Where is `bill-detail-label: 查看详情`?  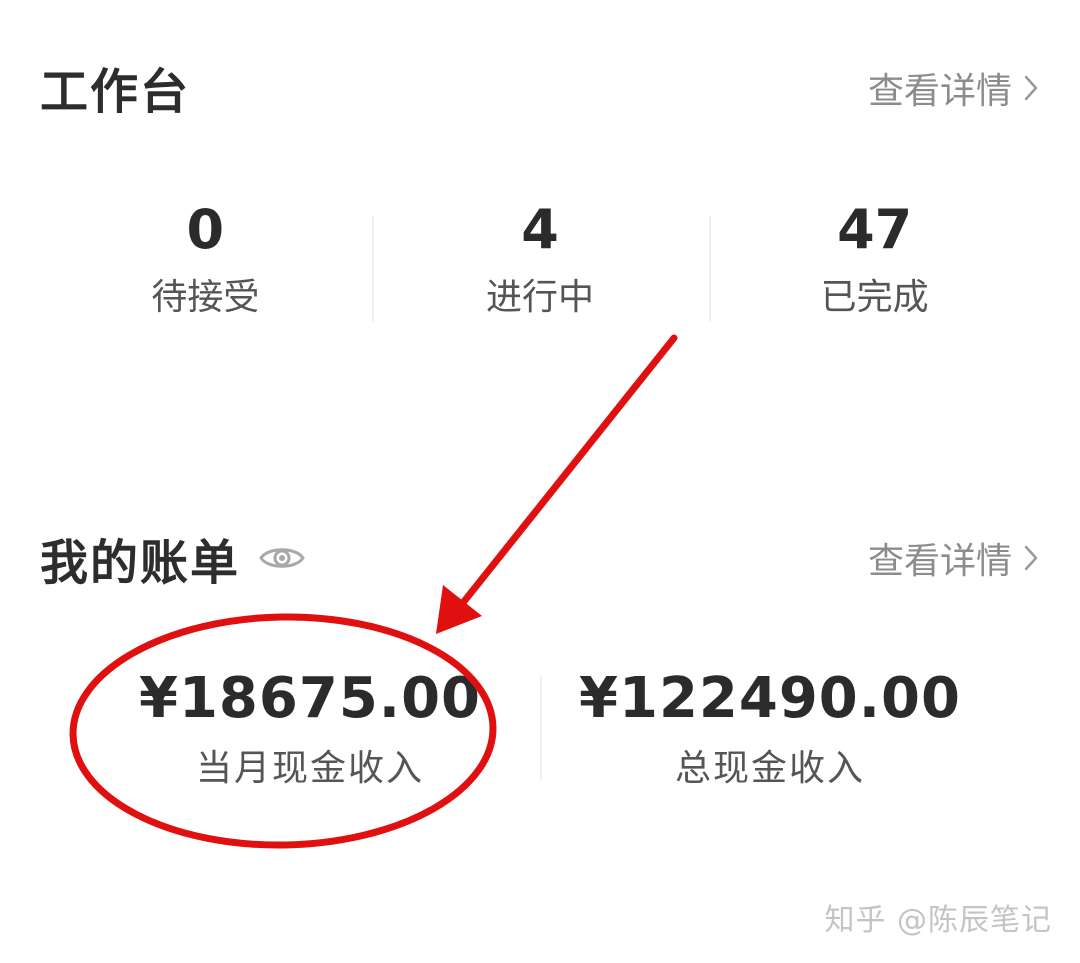
bill-detail-label: 查看详情 is located at coordinates (939, 561).